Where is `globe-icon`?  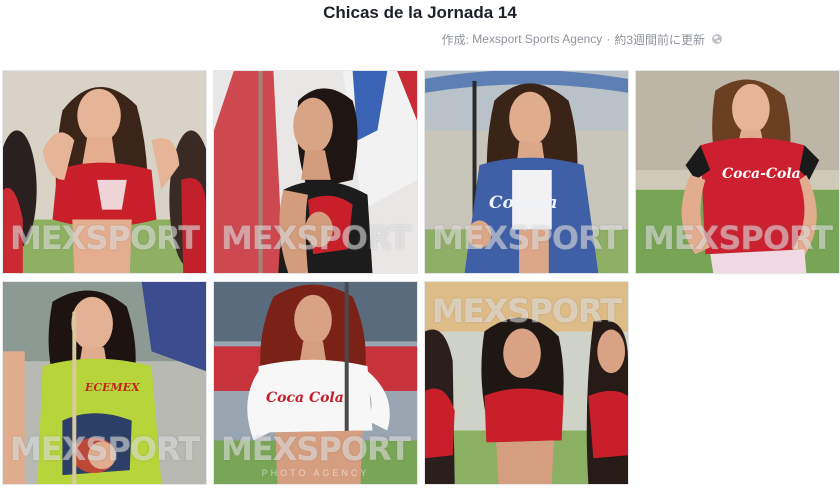 globe-icon is located at coordinates (717, 39).